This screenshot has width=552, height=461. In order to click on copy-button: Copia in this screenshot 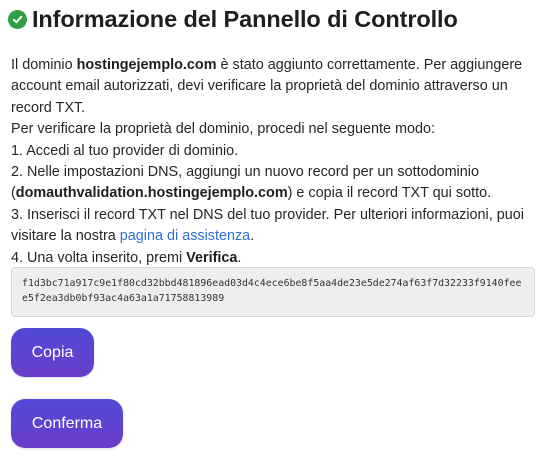, I will do `click(52, 352)`.